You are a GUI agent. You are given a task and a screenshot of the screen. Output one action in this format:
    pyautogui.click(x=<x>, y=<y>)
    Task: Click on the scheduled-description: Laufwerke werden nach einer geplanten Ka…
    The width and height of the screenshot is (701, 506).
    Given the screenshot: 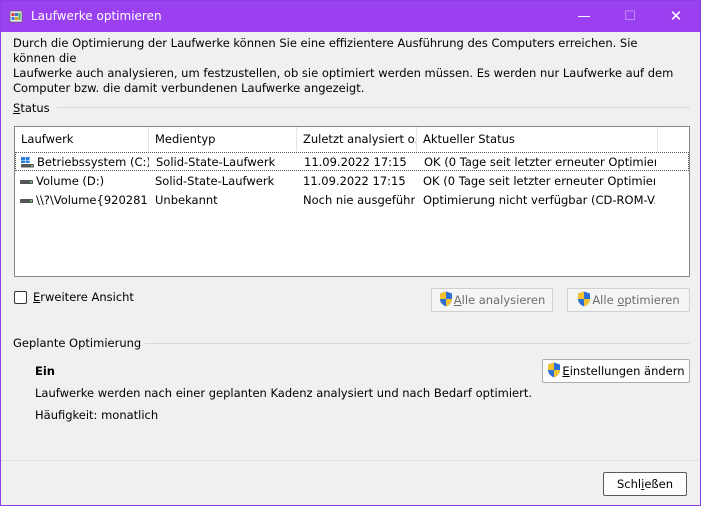 What is the action you would take?
    pyautogui.click(x=284, y=393)
    